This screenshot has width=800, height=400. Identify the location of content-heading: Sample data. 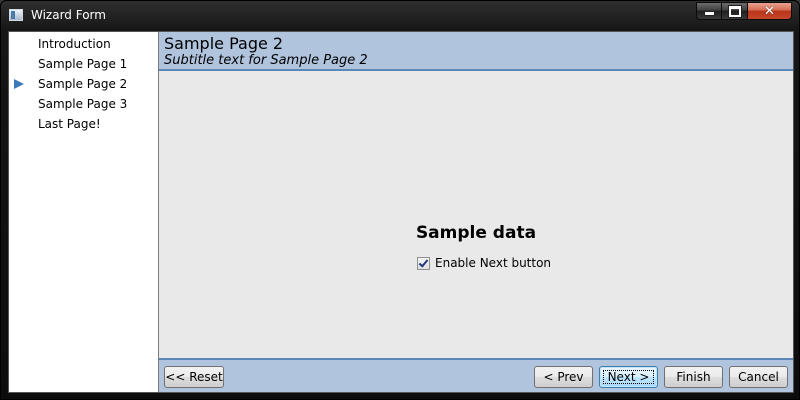
(476, 233).